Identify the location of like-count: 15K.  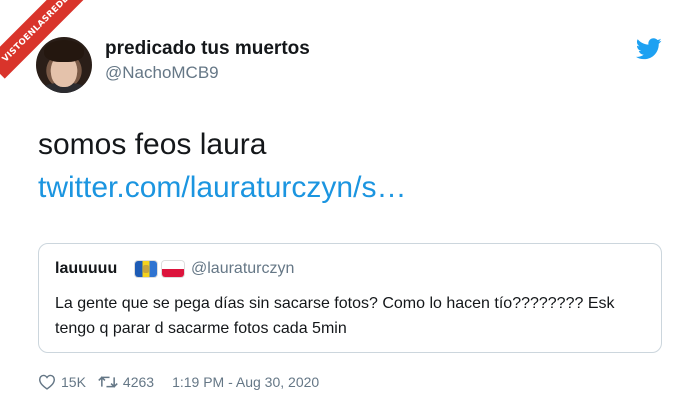
(73, 382).